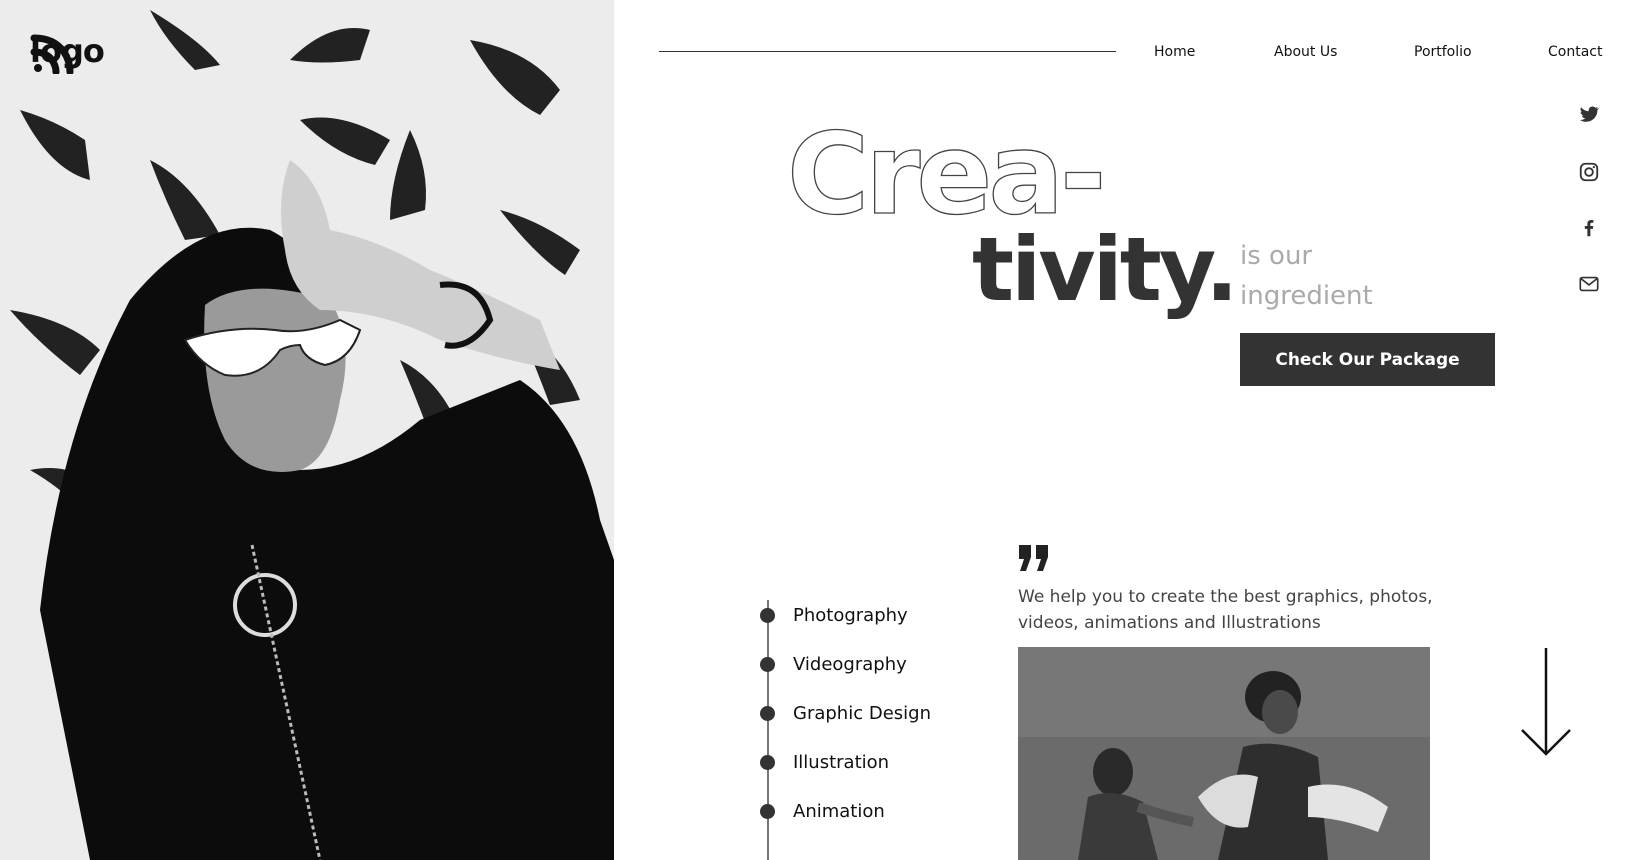 The image size is (1633, 860). Describe the element at coordinates (1305, 52) in the screenshot. I see `nav-about-link: About Us` at that location.